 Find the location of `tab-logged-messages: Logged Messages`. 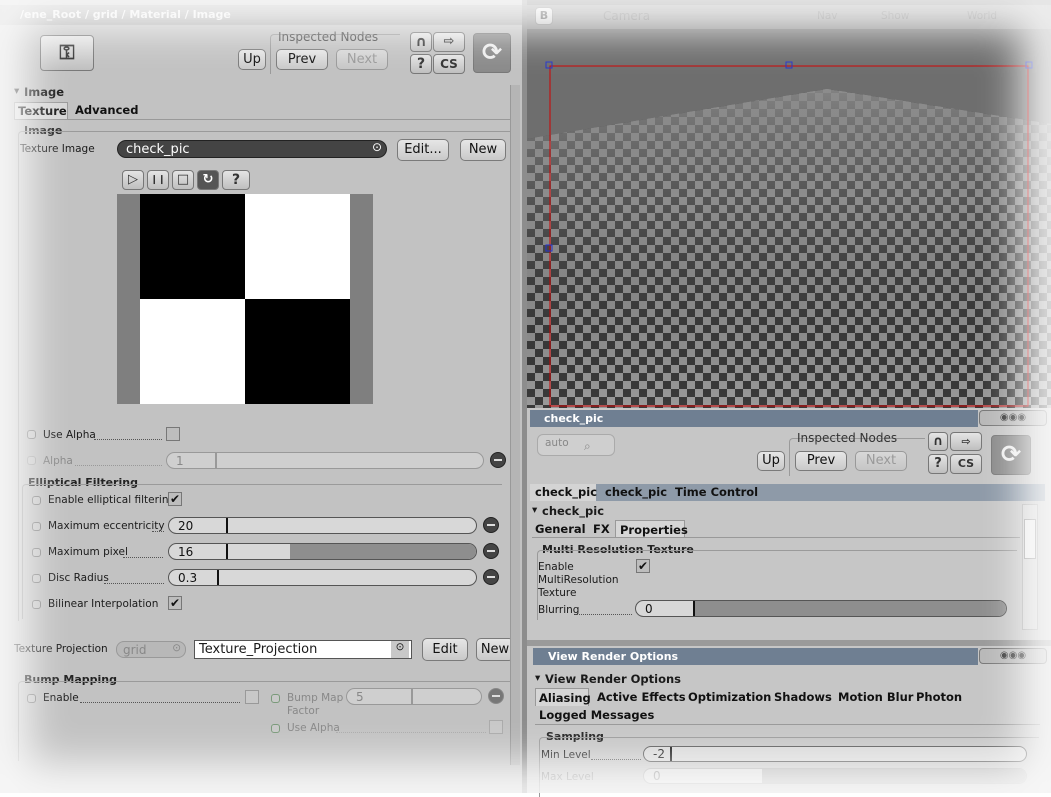

tab-logged-messages: Logged Messages is located at coordinates (596, 715).